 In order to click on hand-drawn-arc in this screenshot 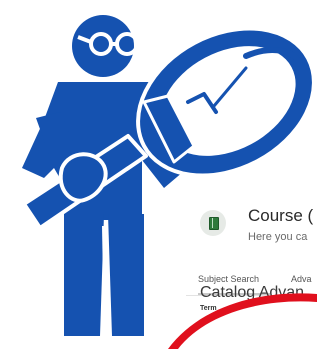, I will do `click(242, 321)`.